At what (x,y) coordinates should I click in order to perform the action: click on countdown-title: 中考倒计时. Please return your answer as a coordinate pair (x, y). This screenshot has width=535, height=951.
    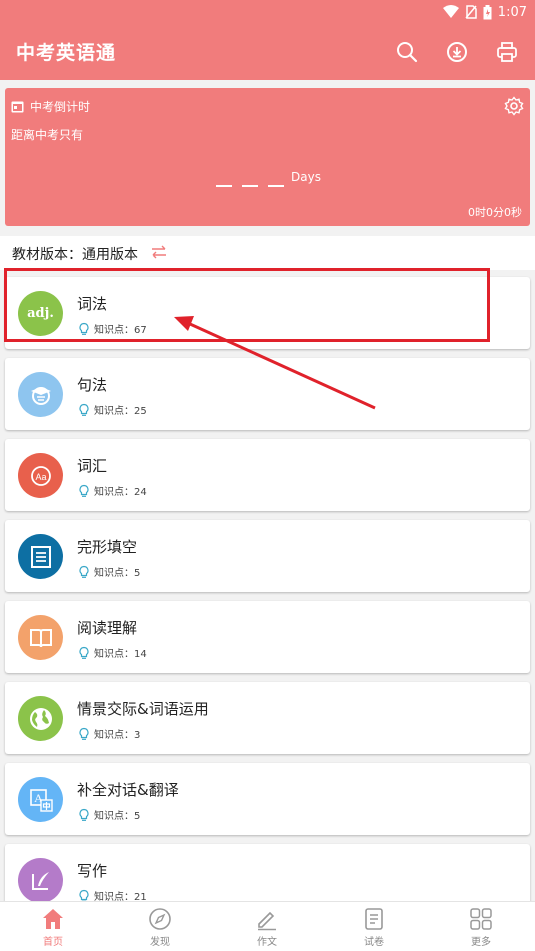
    Looking at the image, I should click on (60, 107).